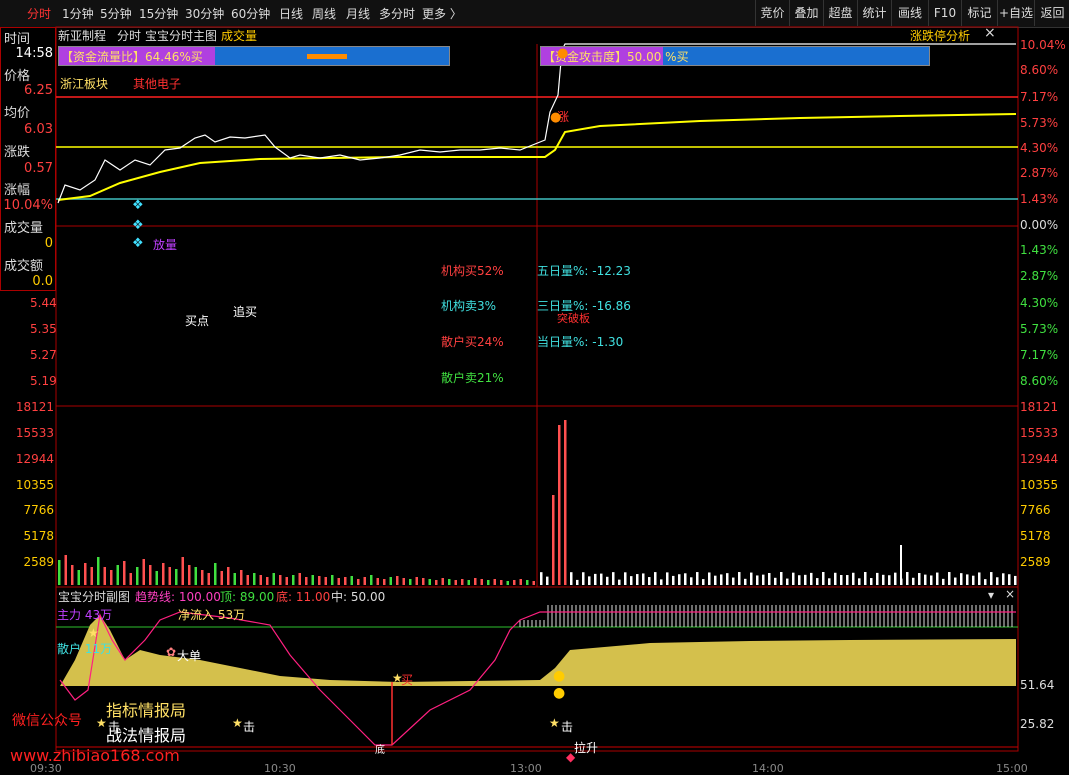 The image size is (1069, 775). I want to click on retail-label: 散户 11万, so click(85, 649).